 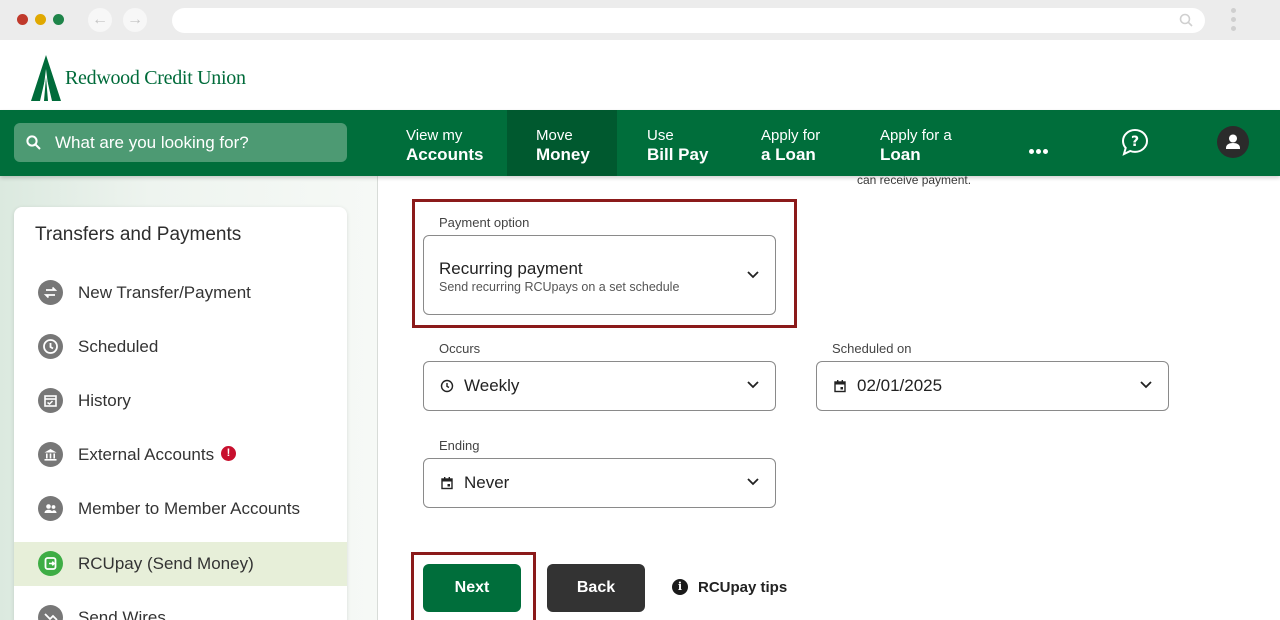 I want to click on scheduled-on-select: 02/01/2025, so click(x=992, y=386).